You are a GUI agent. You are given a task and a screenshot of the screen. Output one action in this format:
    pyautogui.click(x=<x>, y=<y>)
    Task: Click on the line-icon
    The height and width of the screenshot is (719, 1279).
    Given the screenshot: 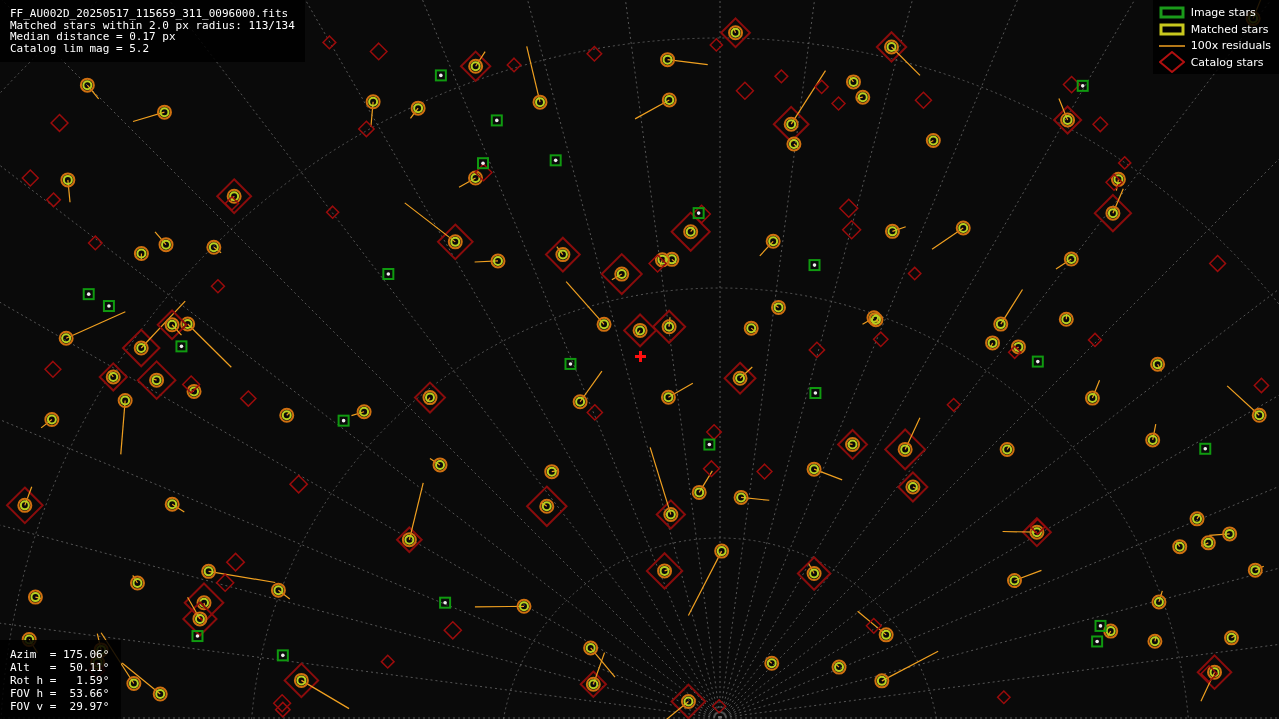 What is the action you would take?
    pyautogui.click(x=1171, y=45)
    